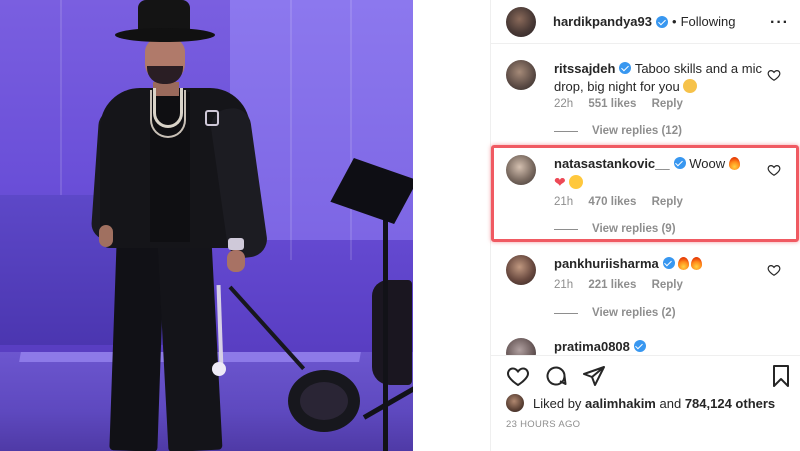 The height and width of the screenshot is (451, 800). I want to click on red-heart-emoji-icon: ❤, so click(560, 182).